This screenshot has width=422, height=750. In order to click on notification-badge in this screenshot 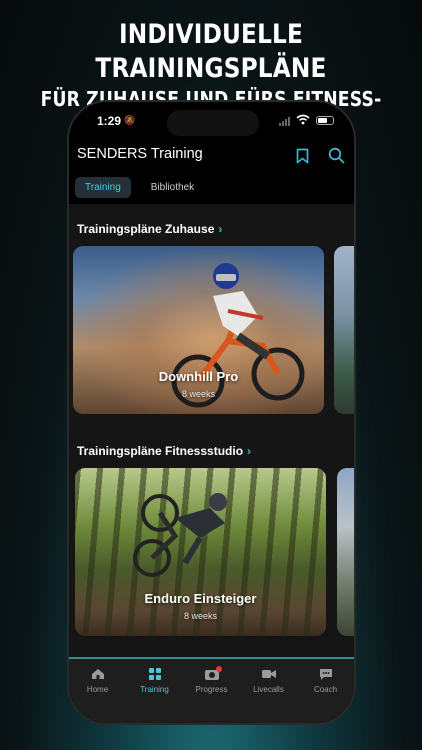, I will do `click(218, 669)`.